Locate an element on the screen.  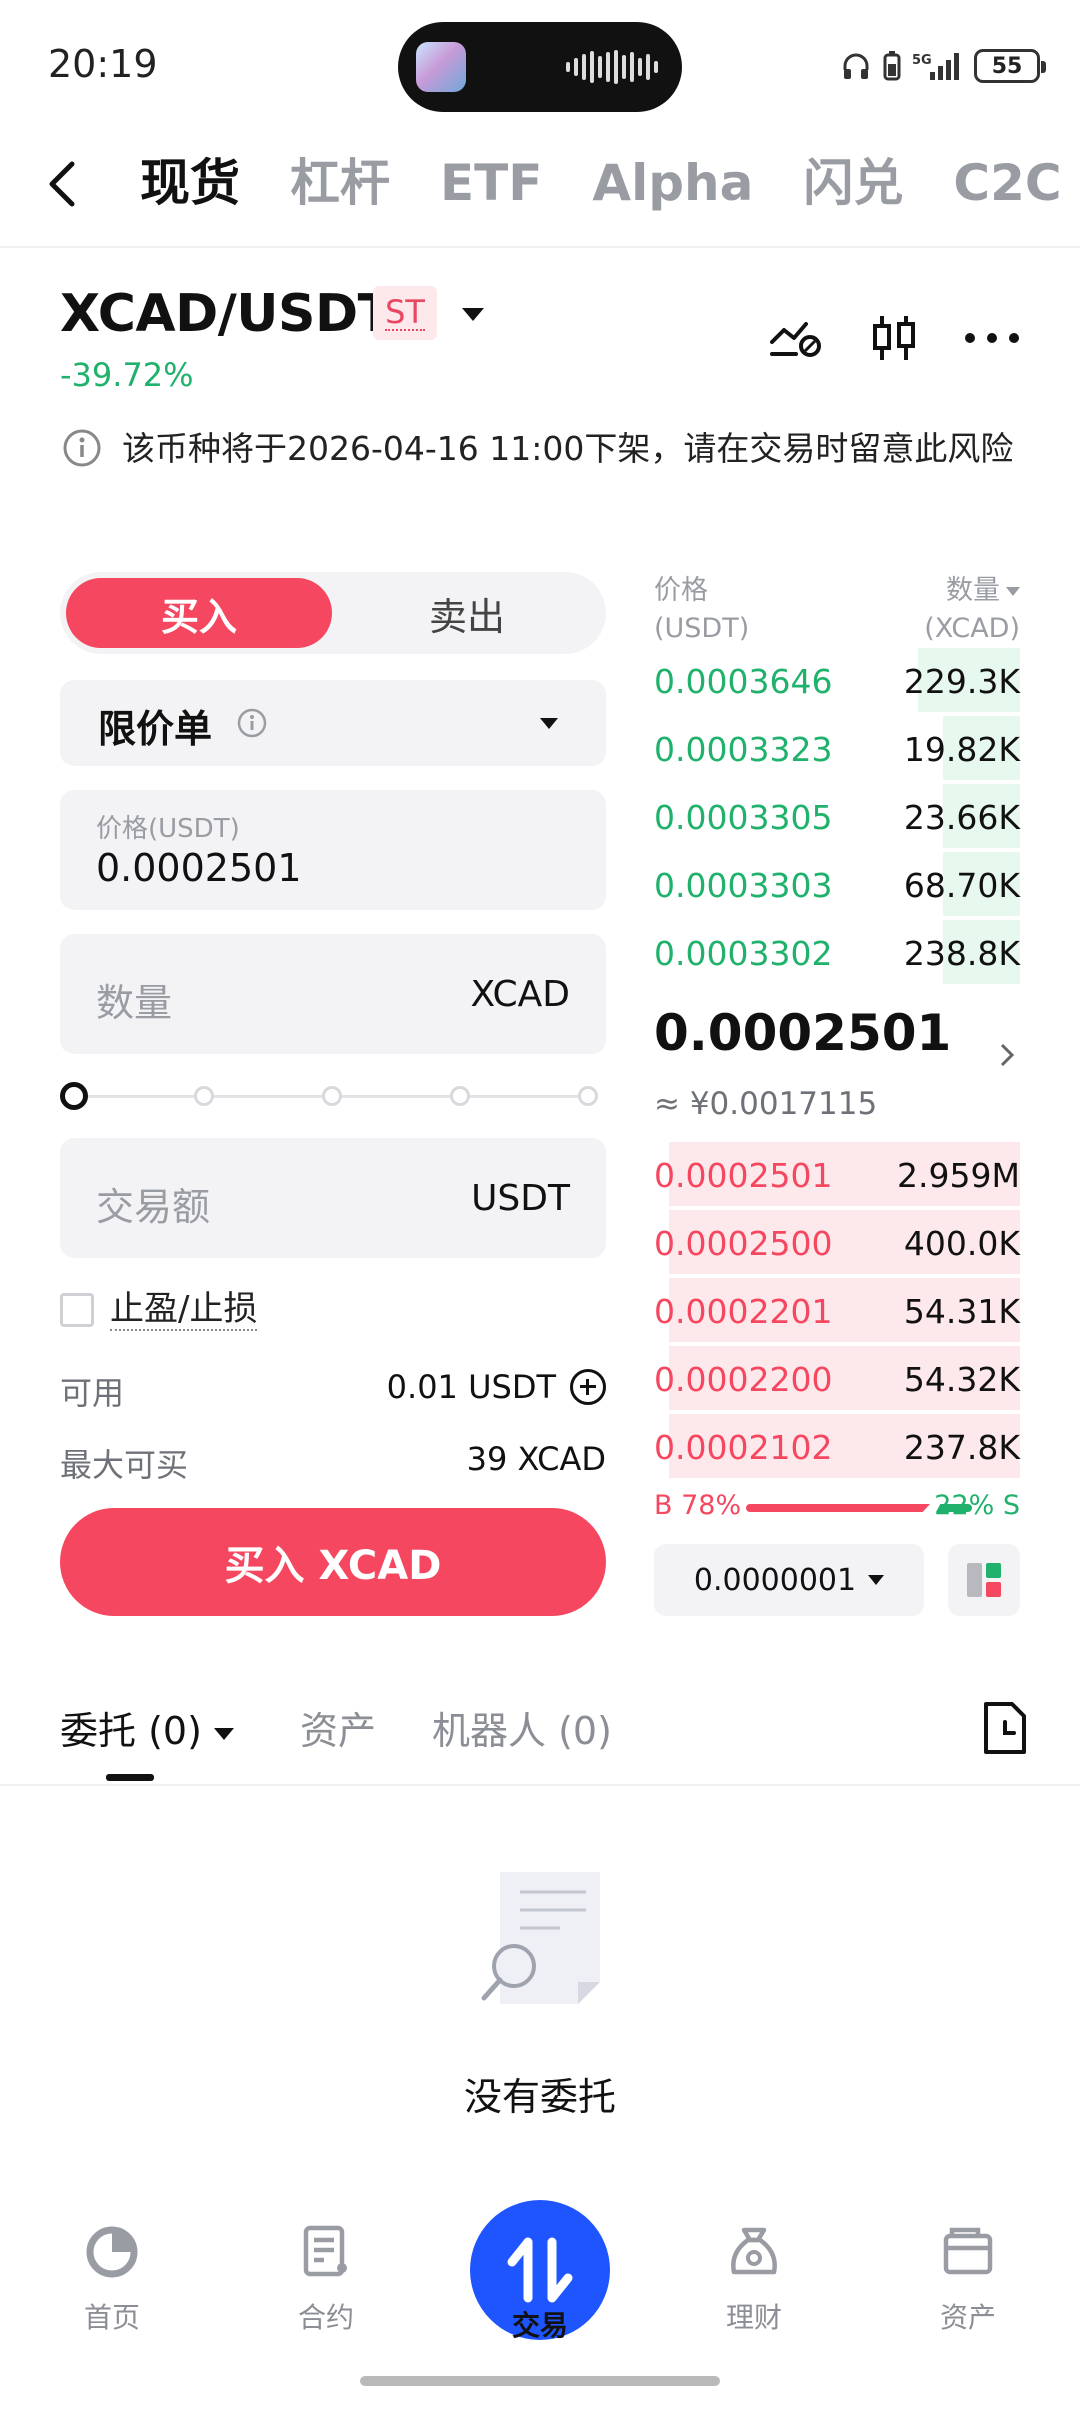
quantity-input: 数量 XCAD is located at coordinates (333, 994).